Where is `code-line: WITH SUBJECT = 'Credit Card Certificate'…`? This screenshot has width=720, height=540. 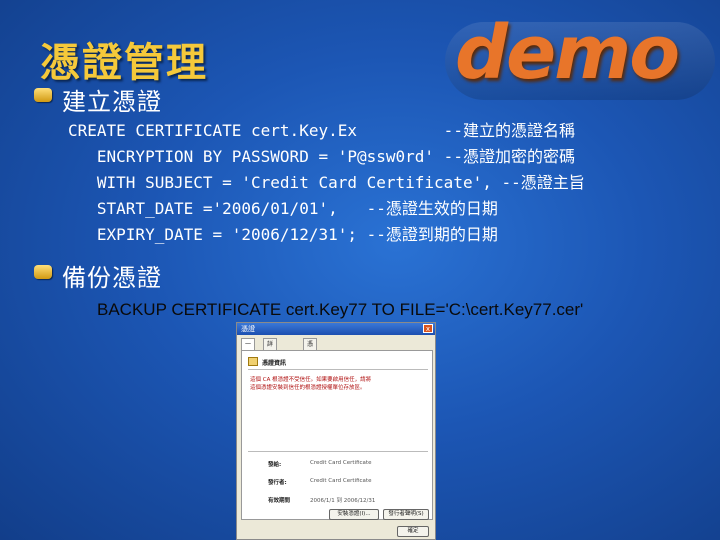 code-line: WITH SUBJECT = 'Credit Card Certificate'… is located at coordinates (326, 182).